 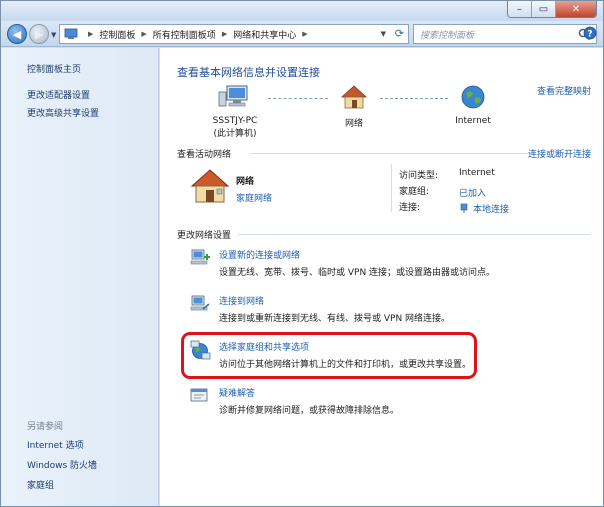 I want to click on sidebar-item-change-adapter: 更改适配器设置, so click(x=58, y=94).